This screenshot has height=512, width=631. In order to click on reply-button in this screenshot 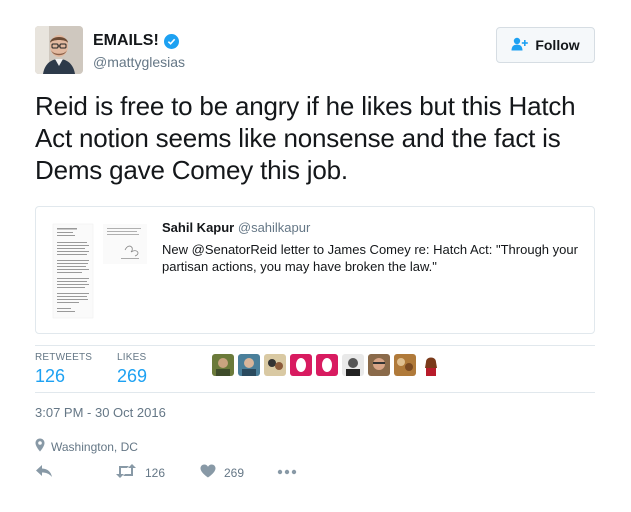, I will do `click(44, 472)`.